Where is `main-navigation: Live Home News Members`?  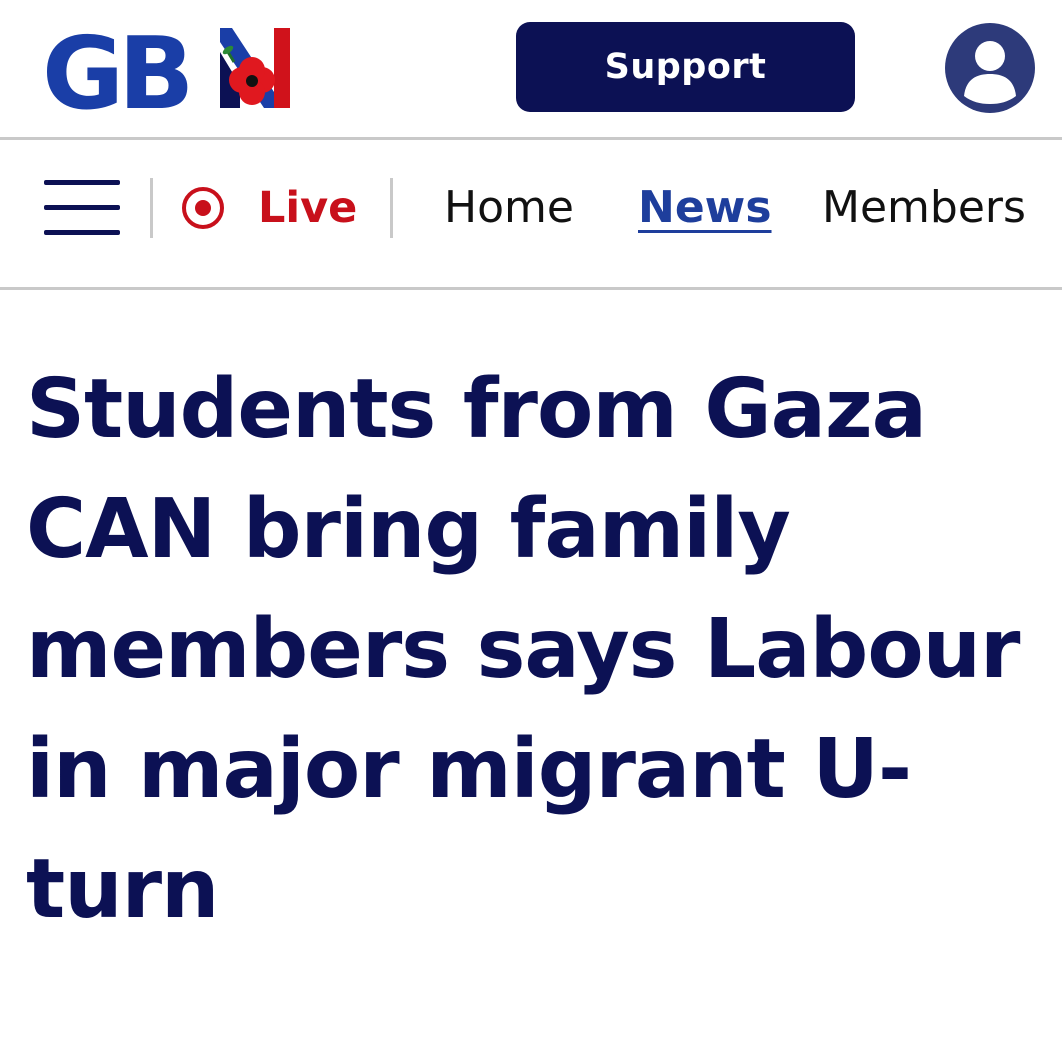 main-navigation: Live Home News Members is located at coordinates (531, 215).